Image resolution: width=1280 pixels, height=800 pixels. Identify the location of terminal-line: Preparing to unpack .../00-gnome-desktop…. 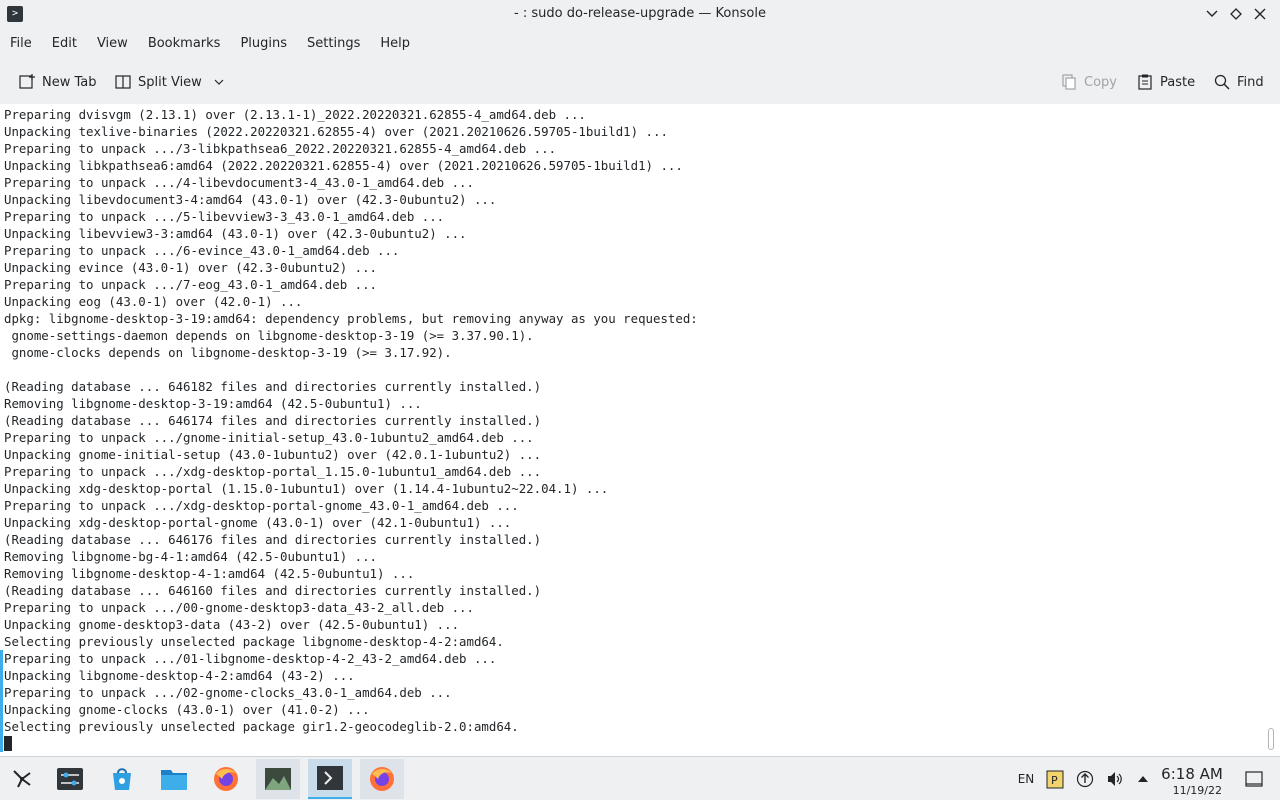
(239, 607).